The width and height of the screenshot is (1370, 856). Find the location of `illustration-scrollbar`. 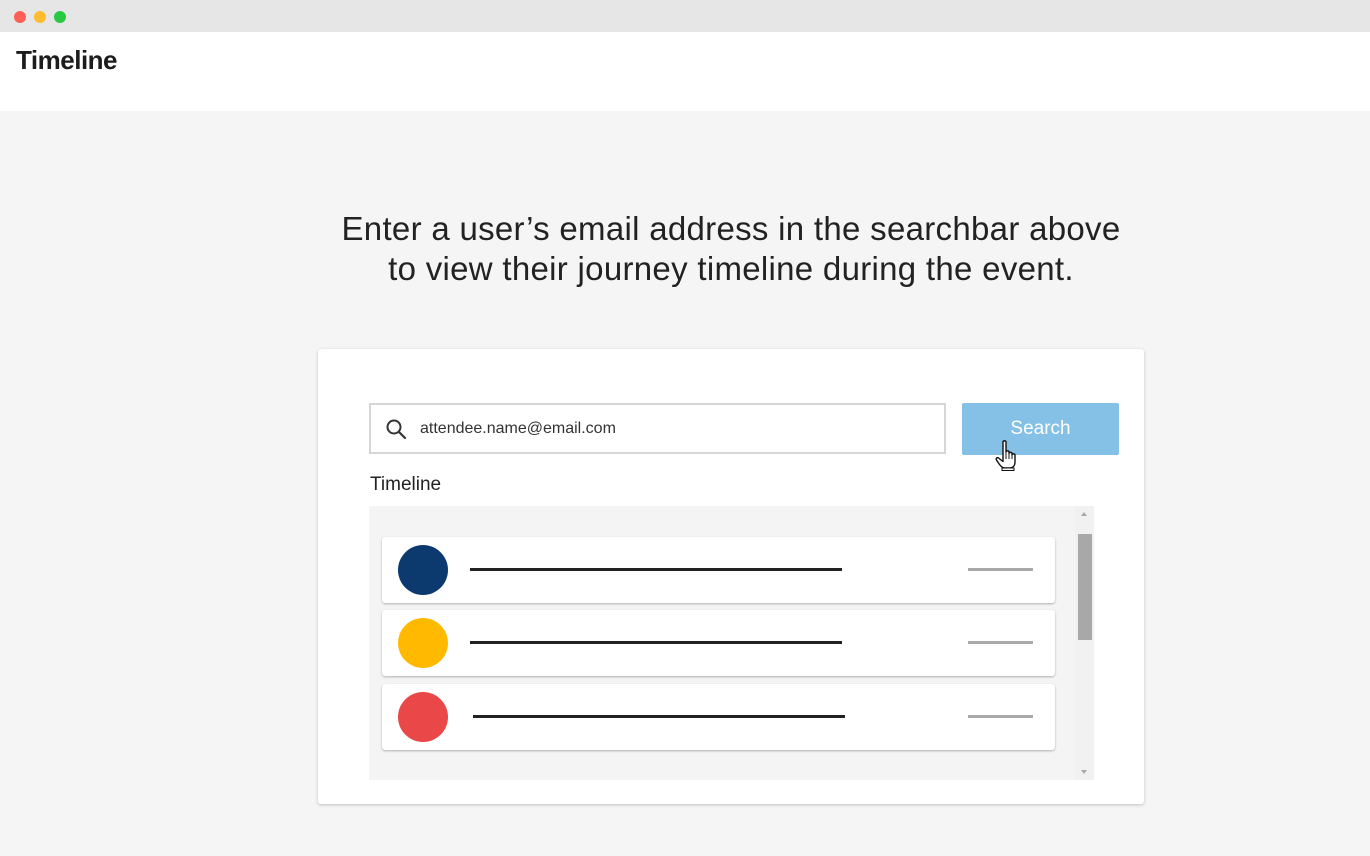

illustration-scrollbar is located at coordinates (1084, 643).